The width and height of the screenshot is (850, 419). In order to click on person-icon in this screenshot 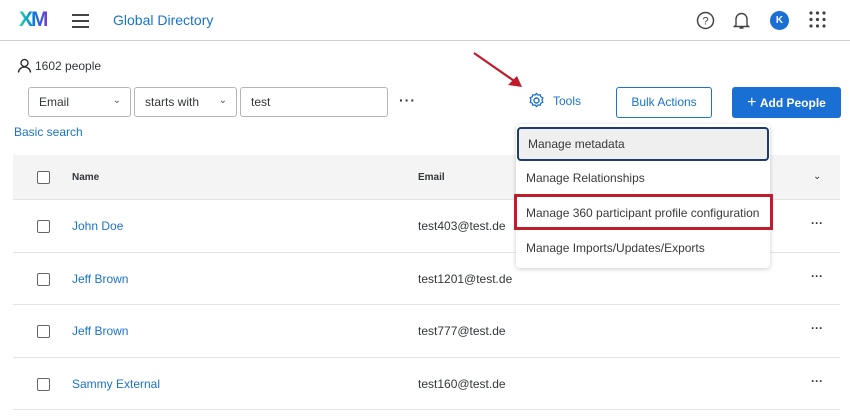, I will do `click(24, 65)`.